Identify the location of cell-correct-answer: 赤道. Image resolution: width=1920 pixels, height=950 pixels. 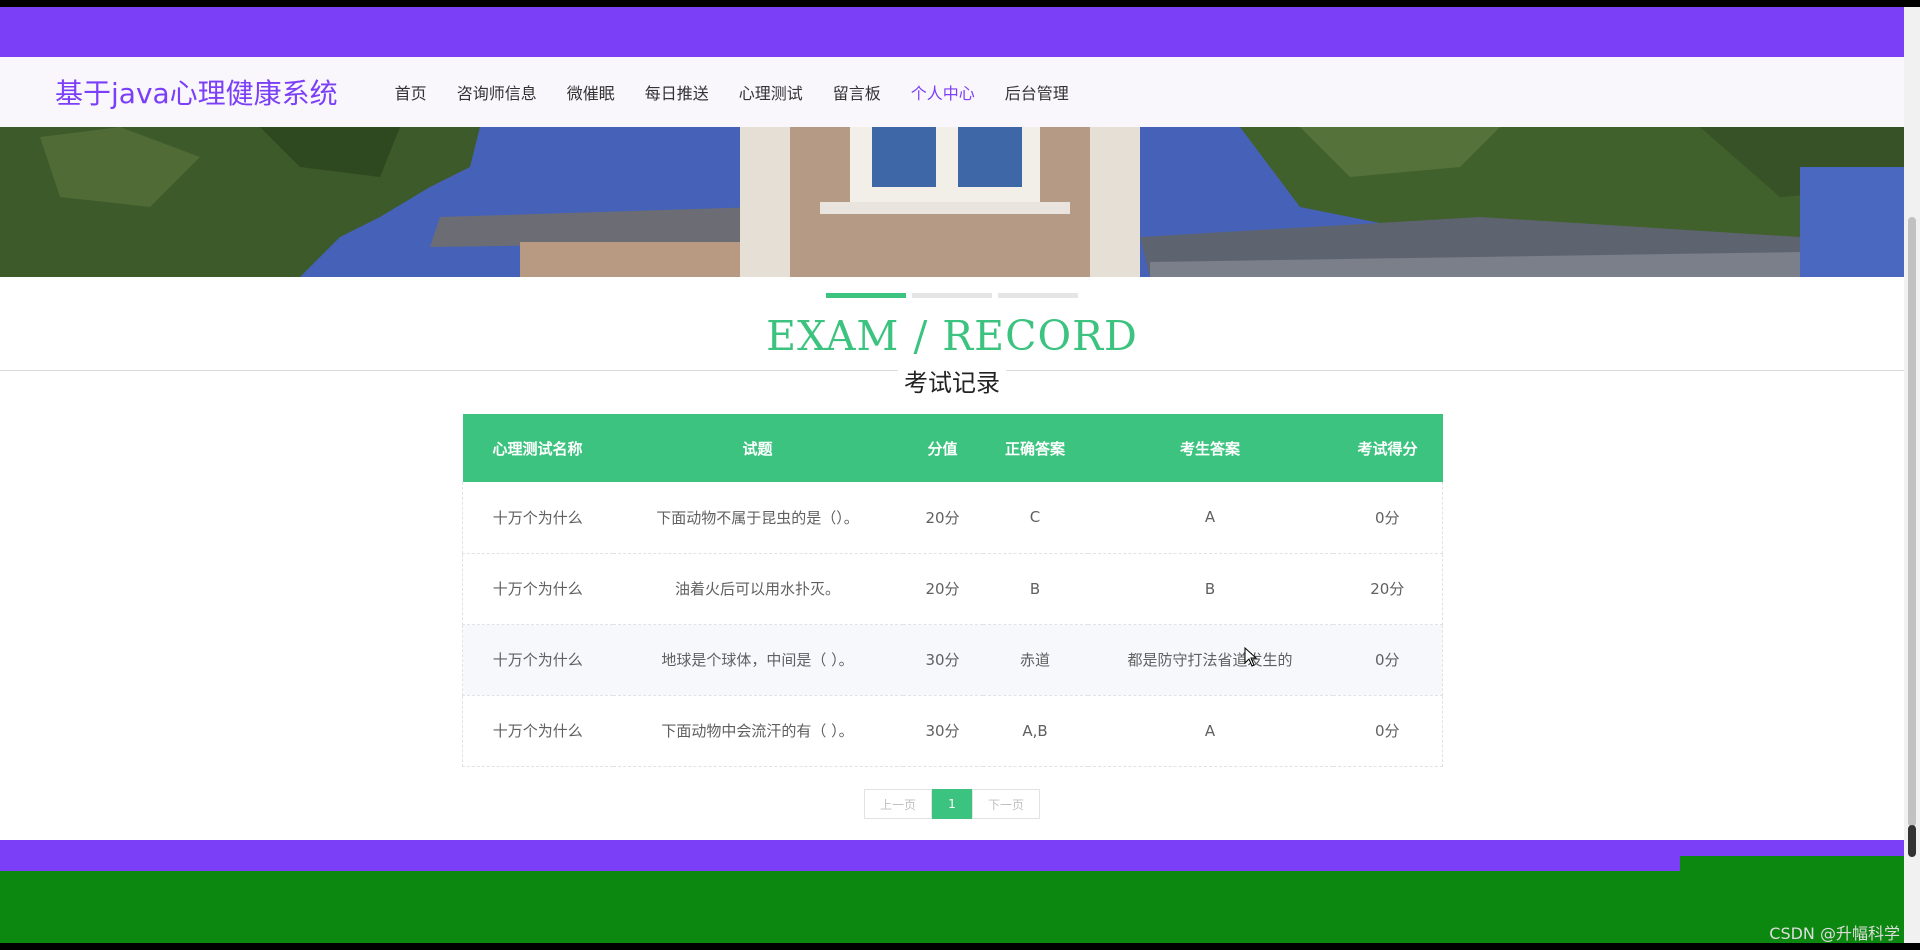
(1035, 660).